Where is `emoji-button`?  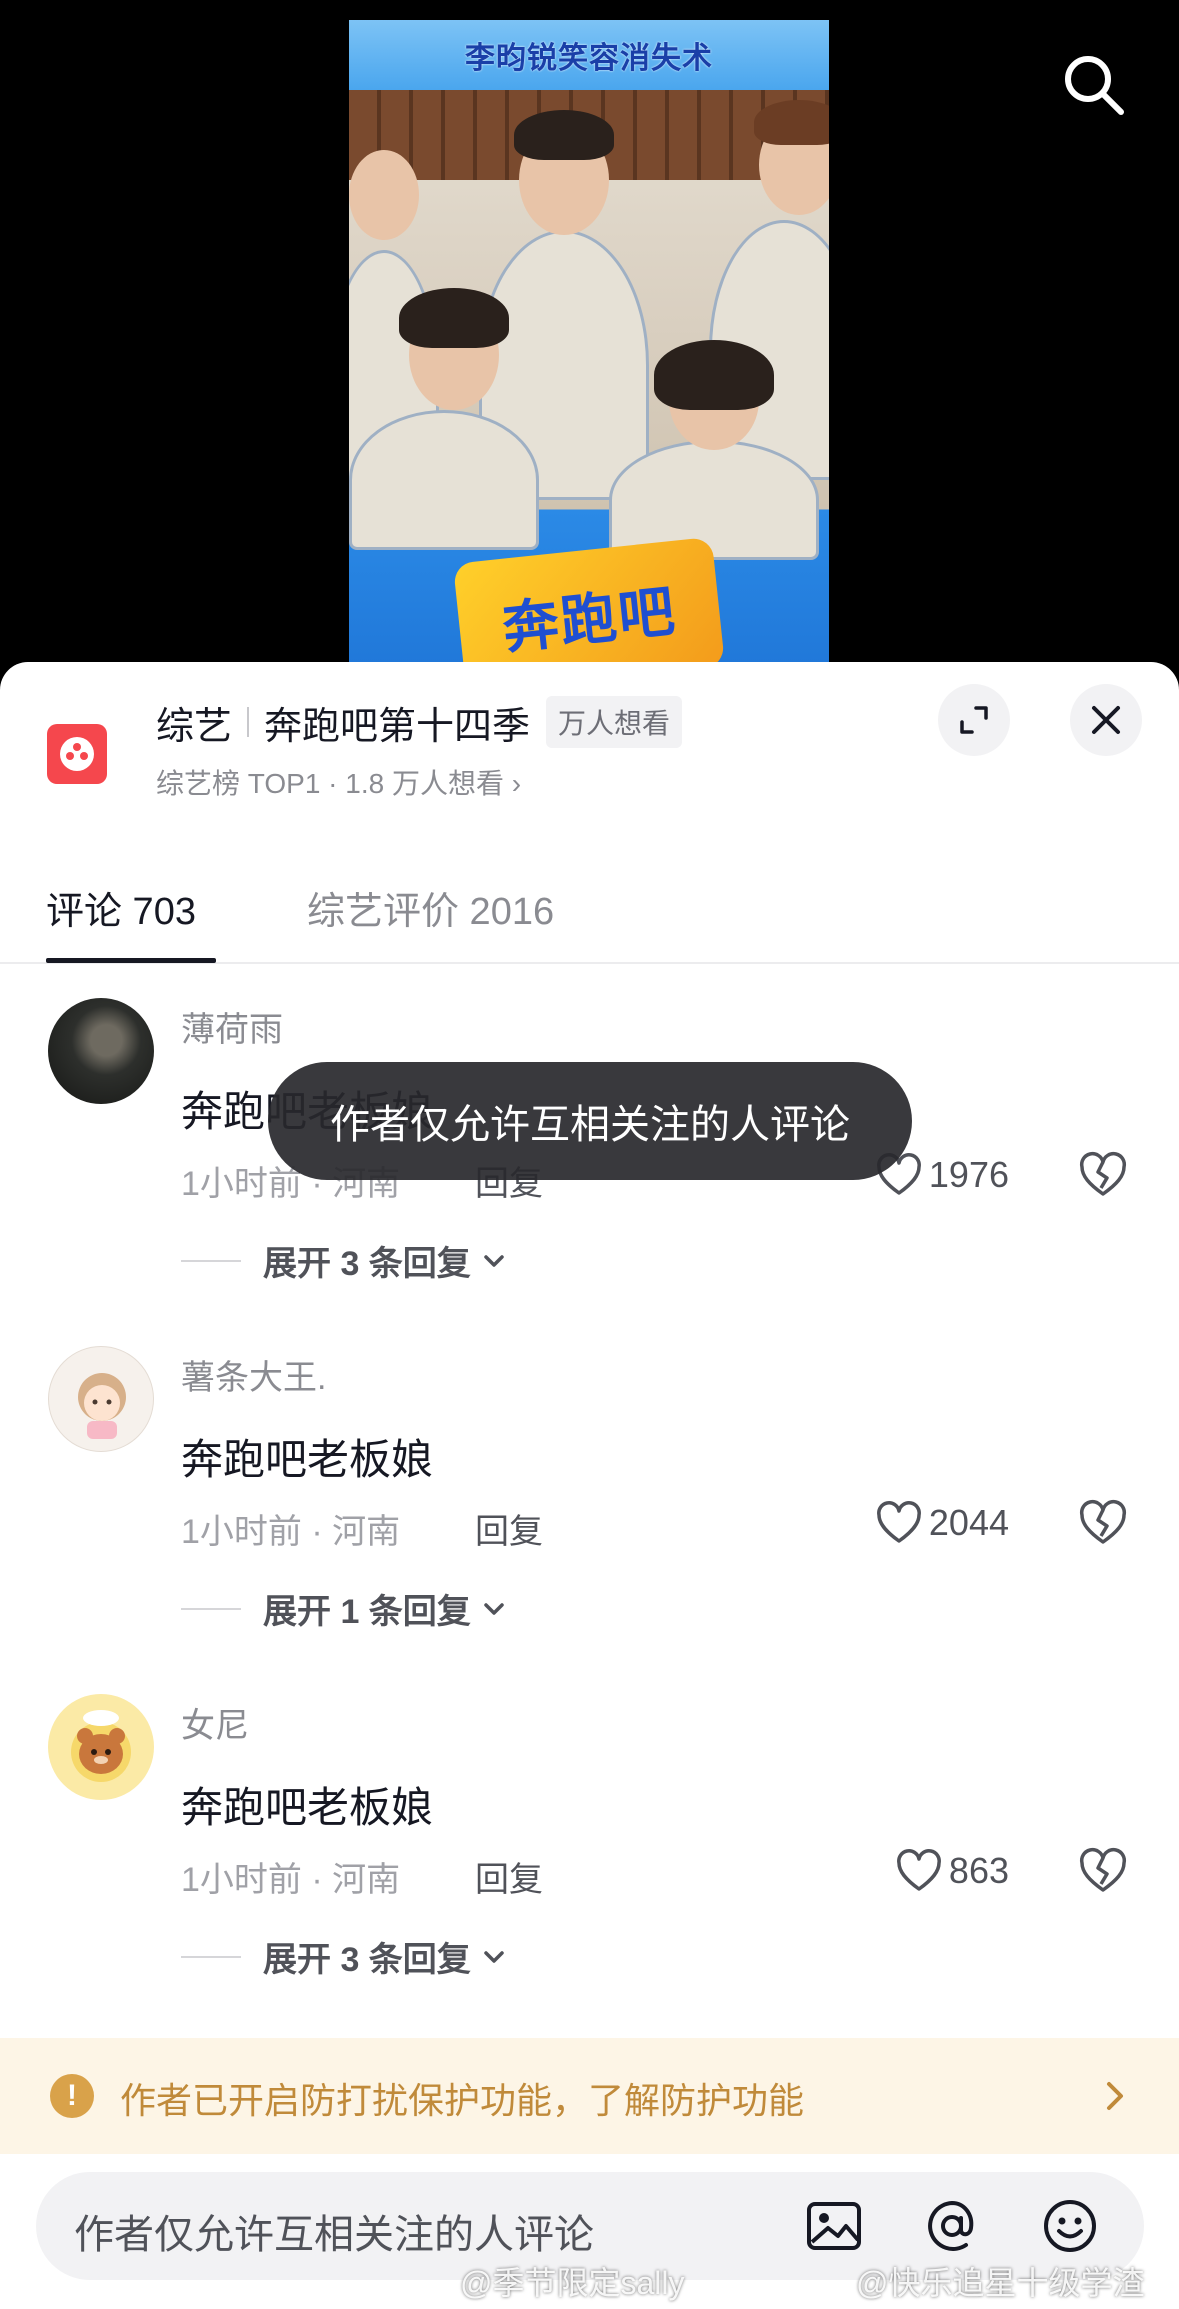 emoji-button is located at coordinates (1070, 2226).